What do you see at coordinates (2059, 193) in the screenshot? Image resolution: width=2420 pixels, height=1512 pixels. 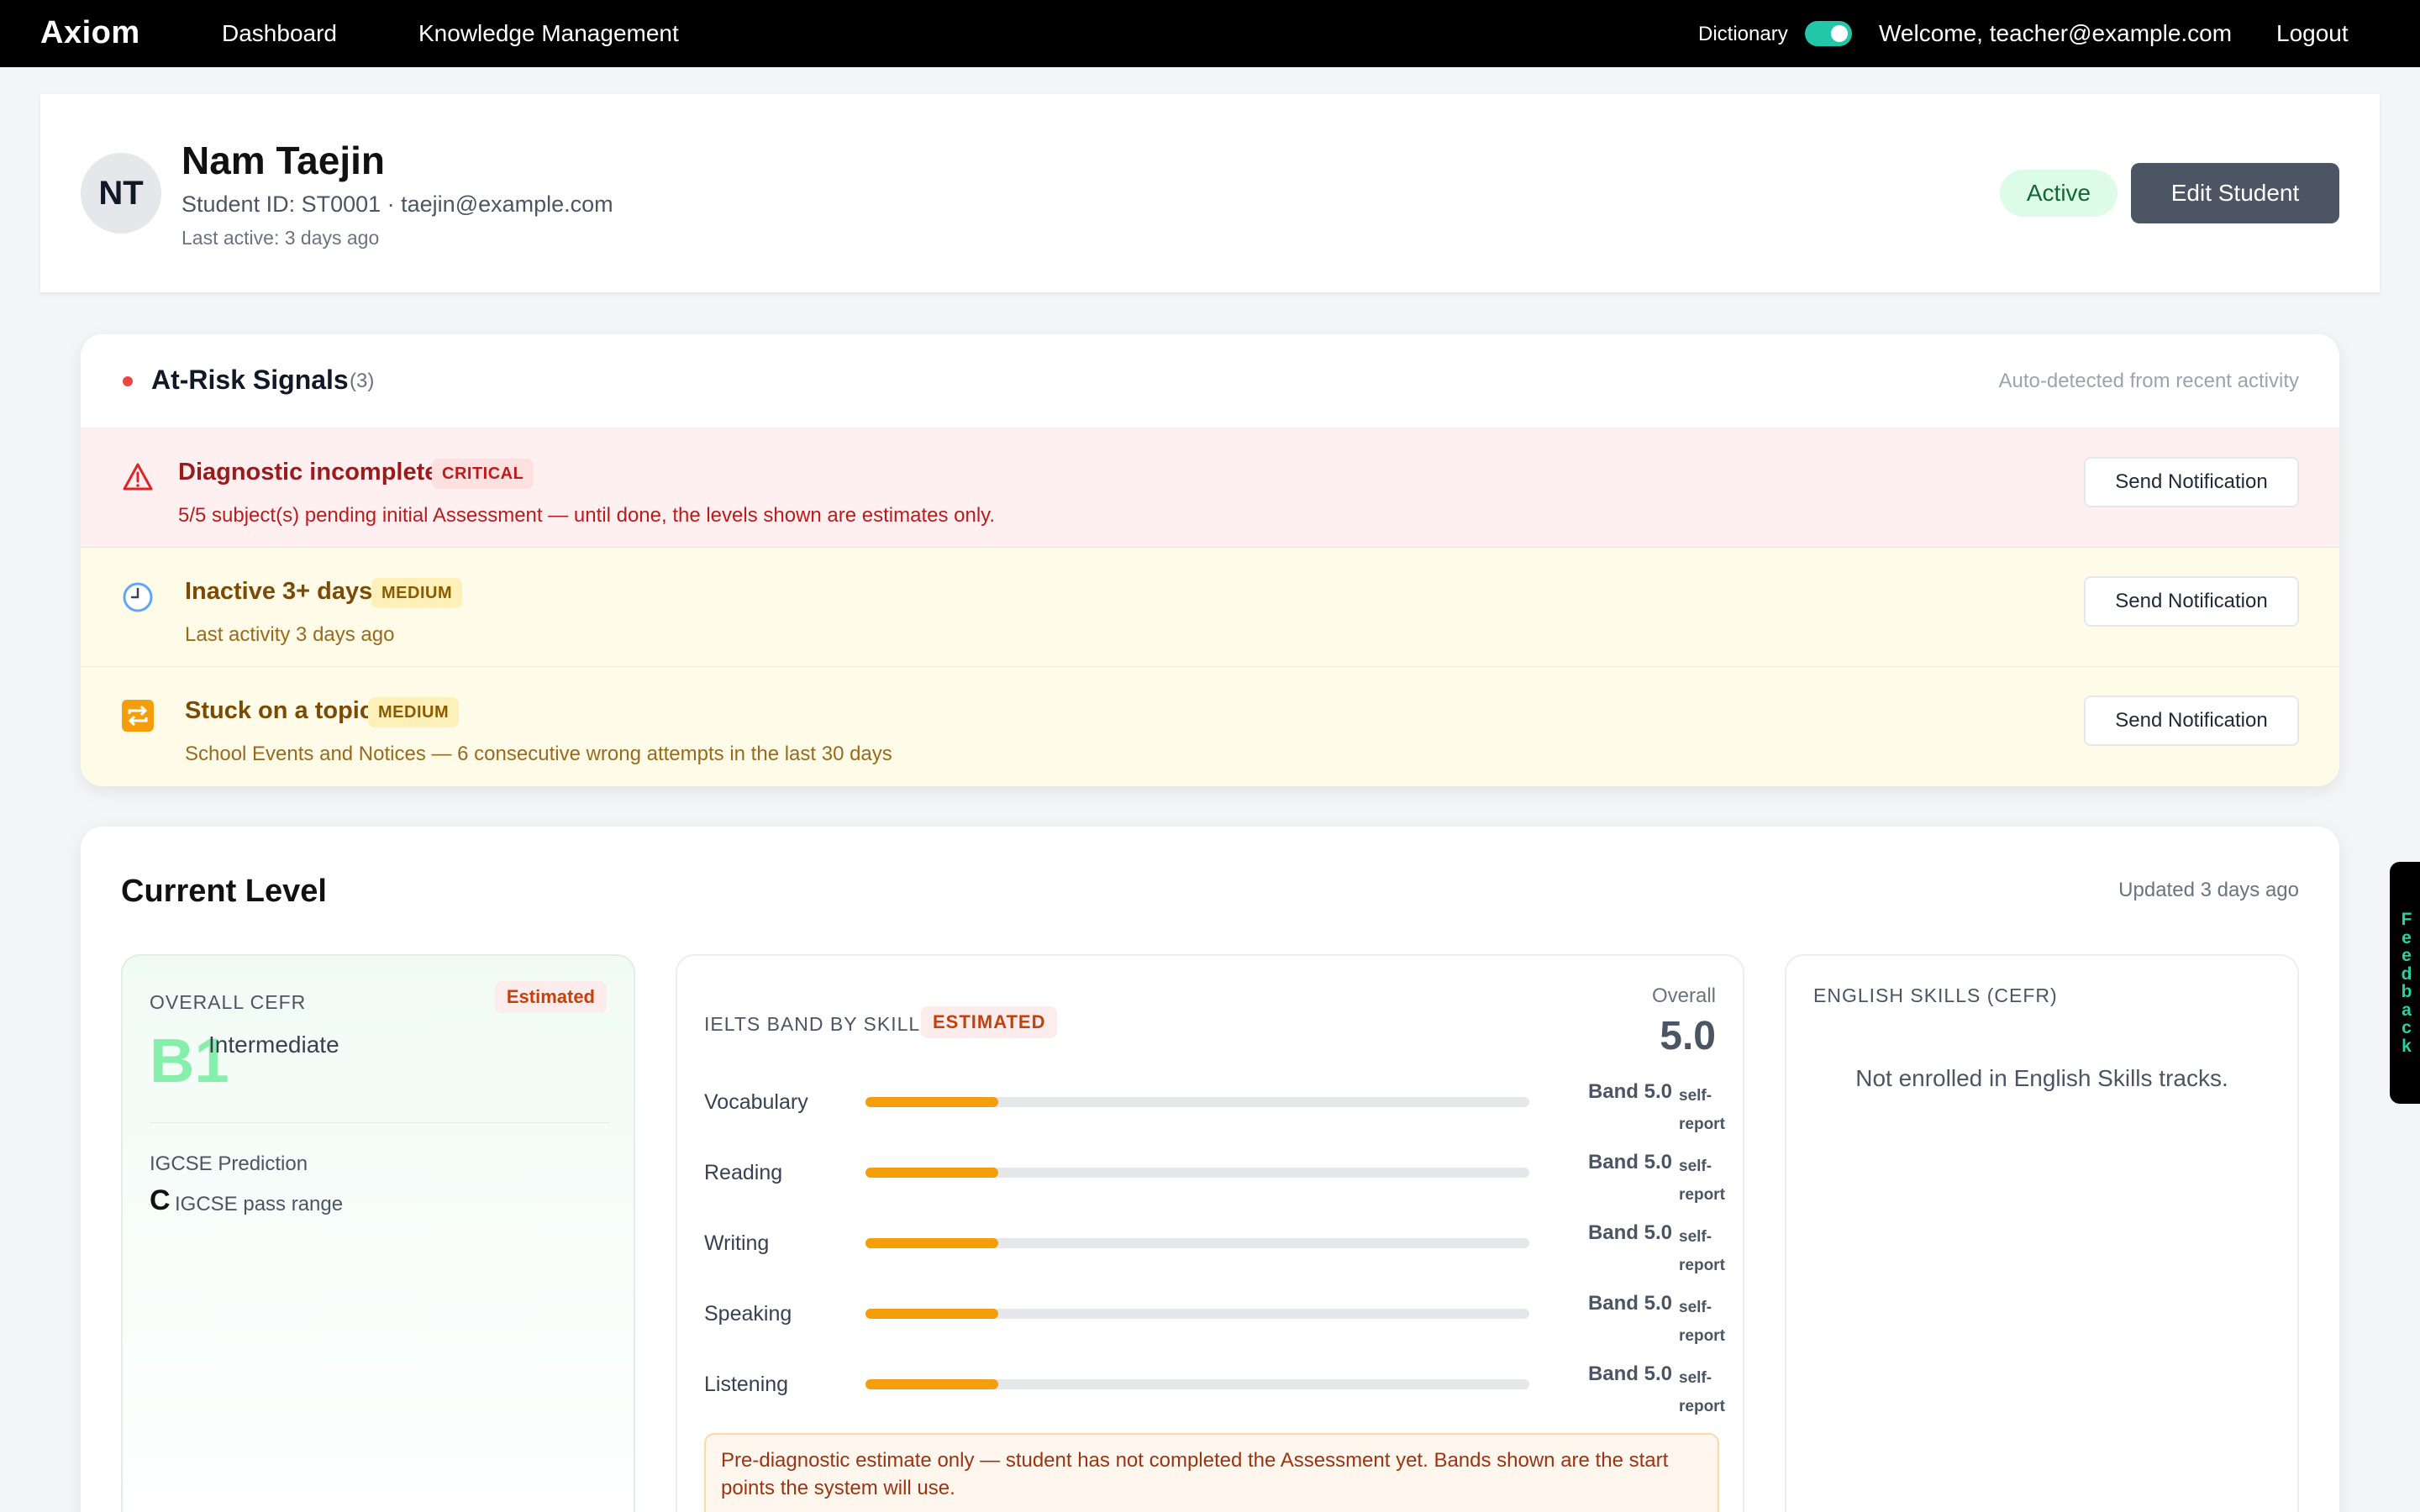 I see `status-badge: Active` at bounding box center [2059, 193].